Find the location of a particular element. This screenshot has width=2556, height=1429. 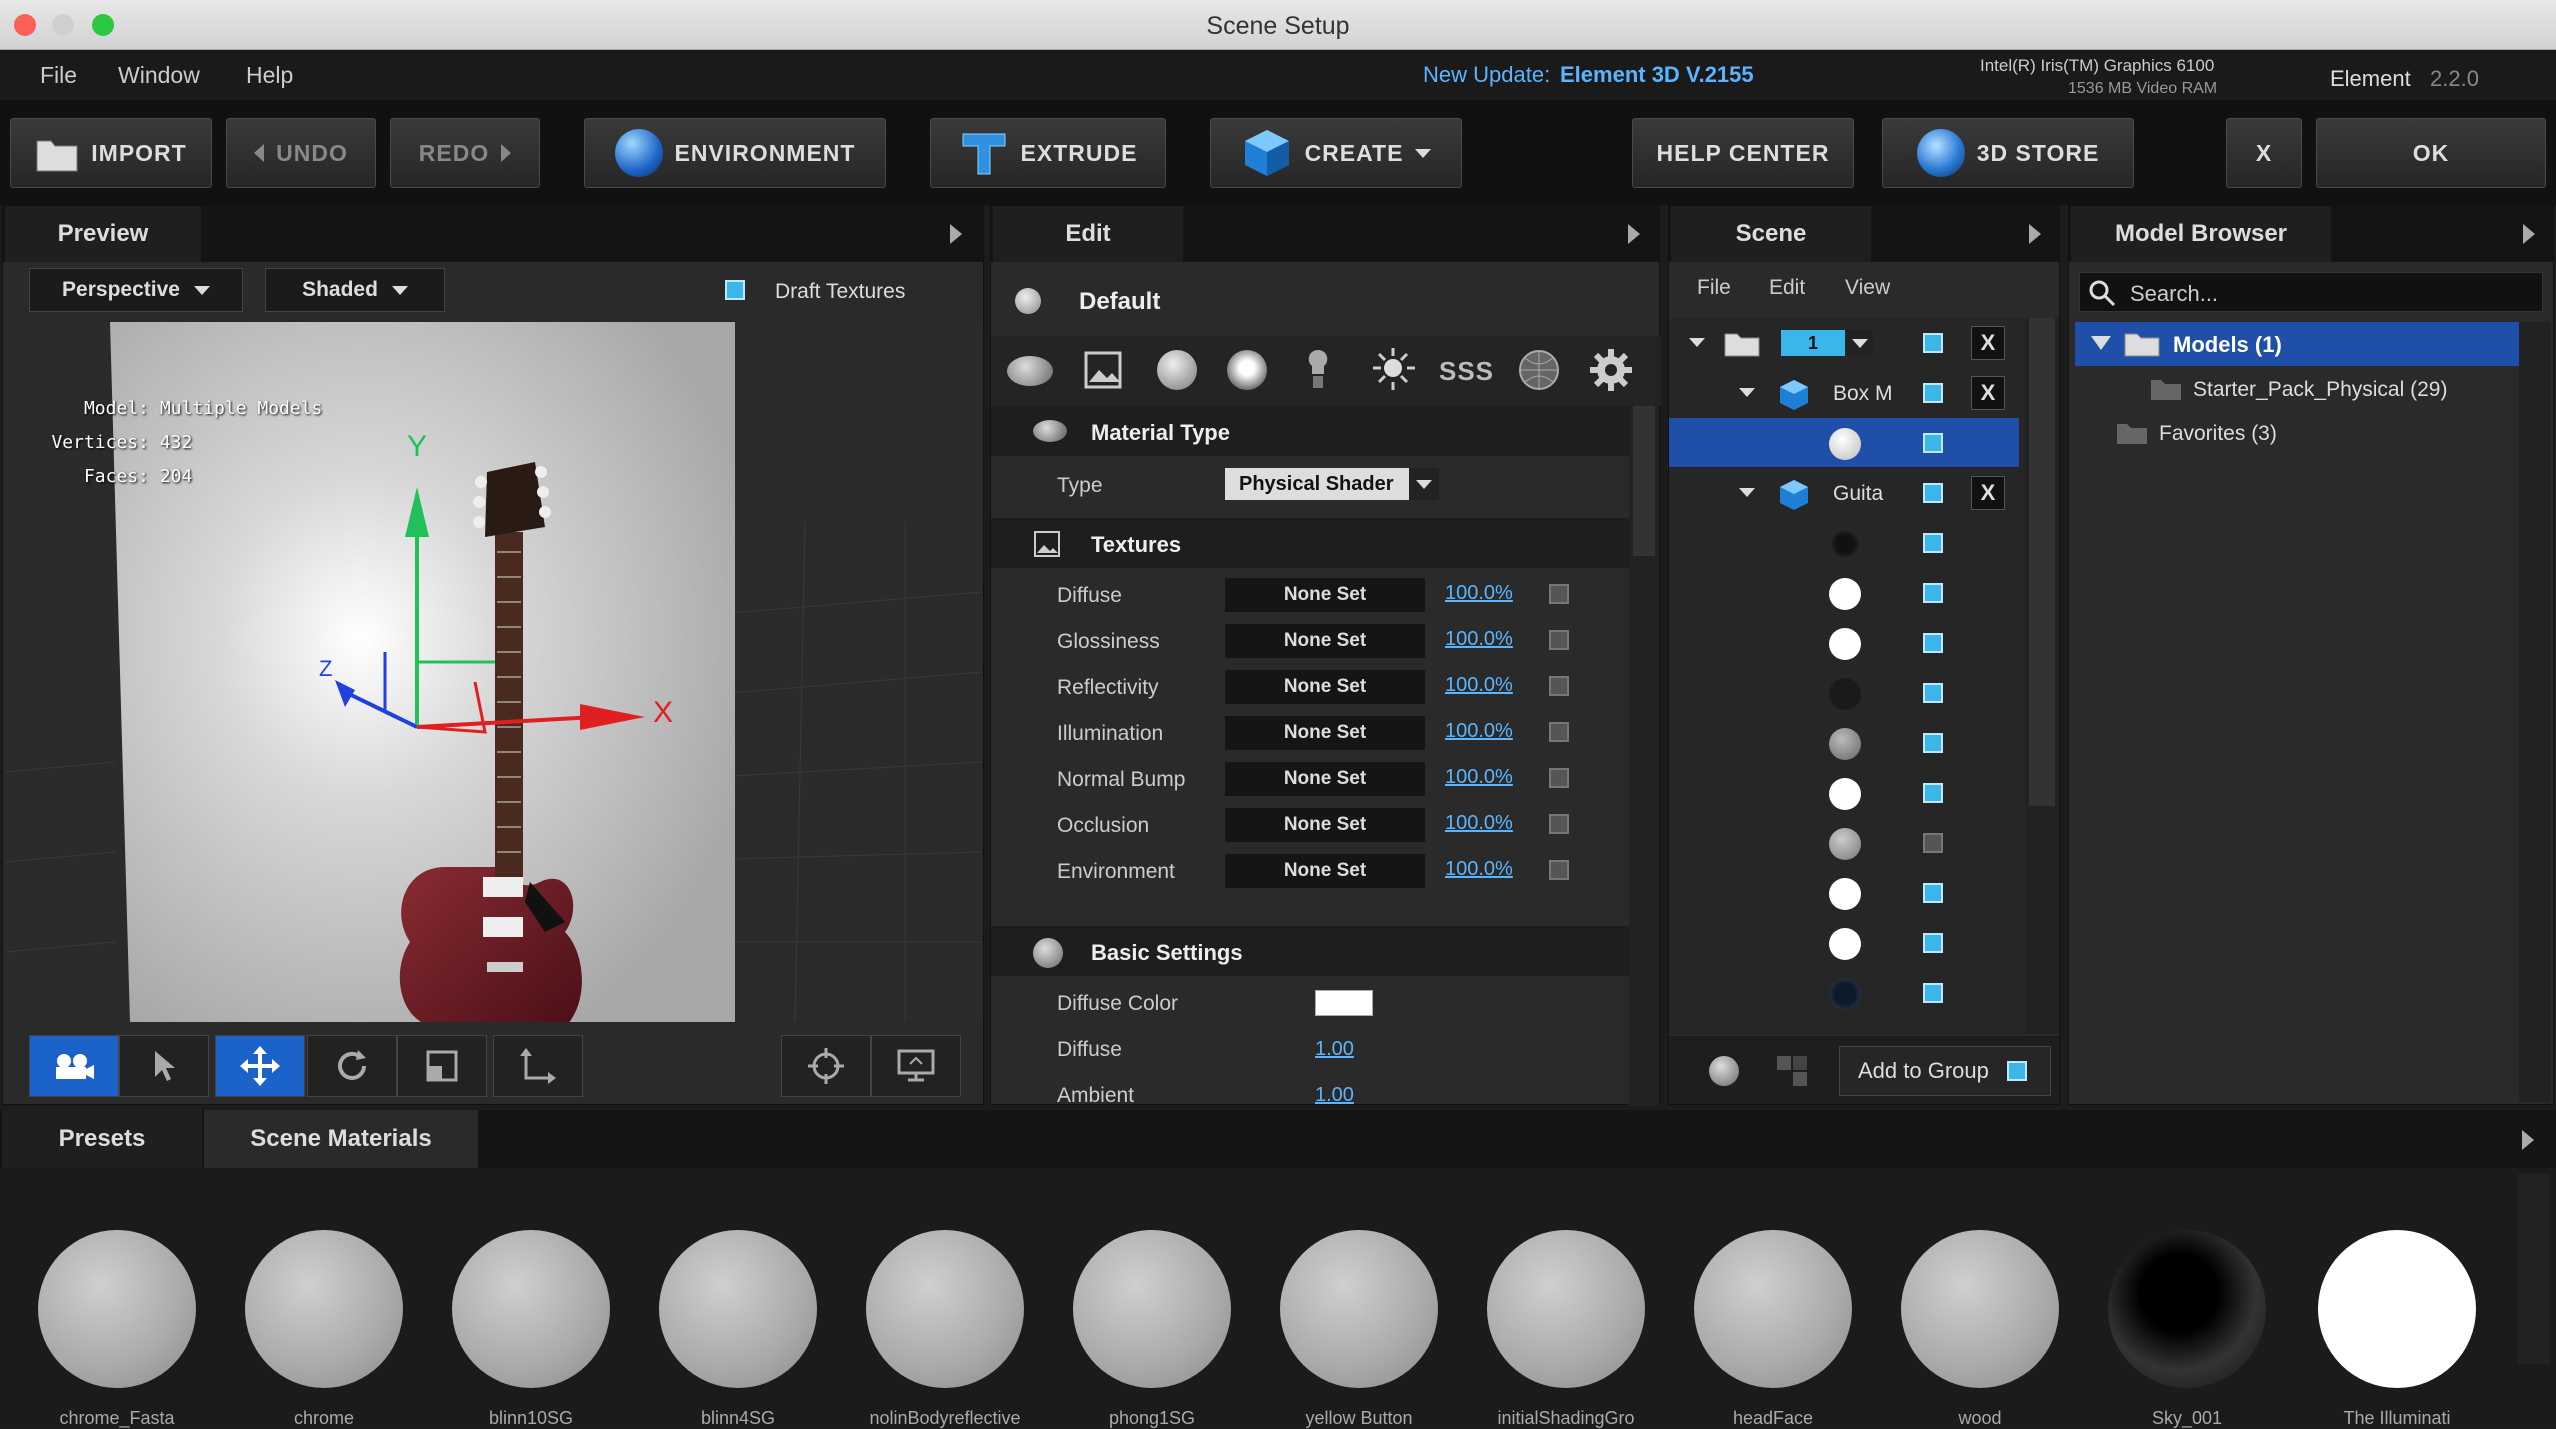

tree-item-models: Models (1) is located at coordinates (2297, 344).